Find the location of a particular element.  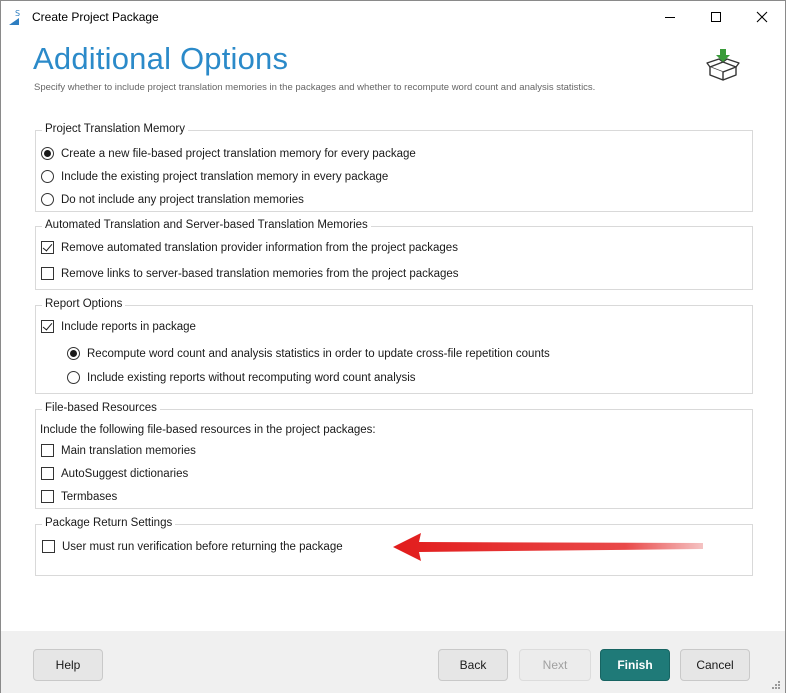

main-tm-option: Main translation memories is located at coordinates (118, 450).